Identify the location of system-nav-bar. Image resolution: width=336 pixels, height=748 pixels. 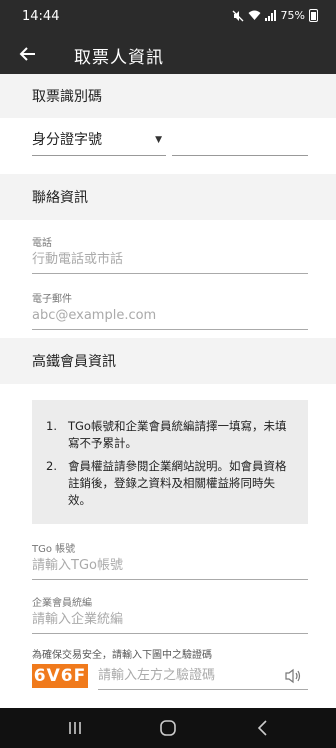
(168, 728).